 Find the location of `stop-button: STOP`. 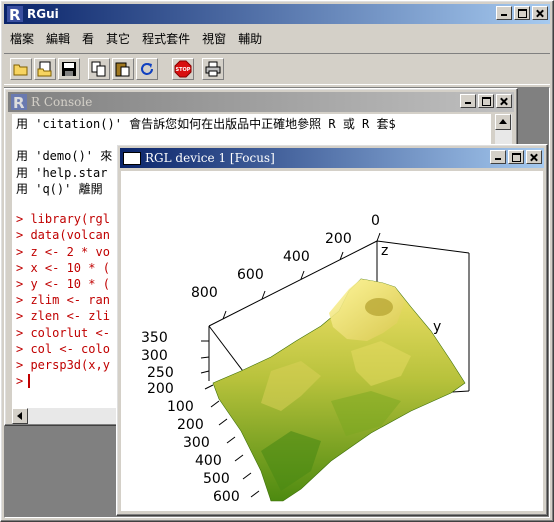

stop-button: STOP is located at coordinates (183, 69).